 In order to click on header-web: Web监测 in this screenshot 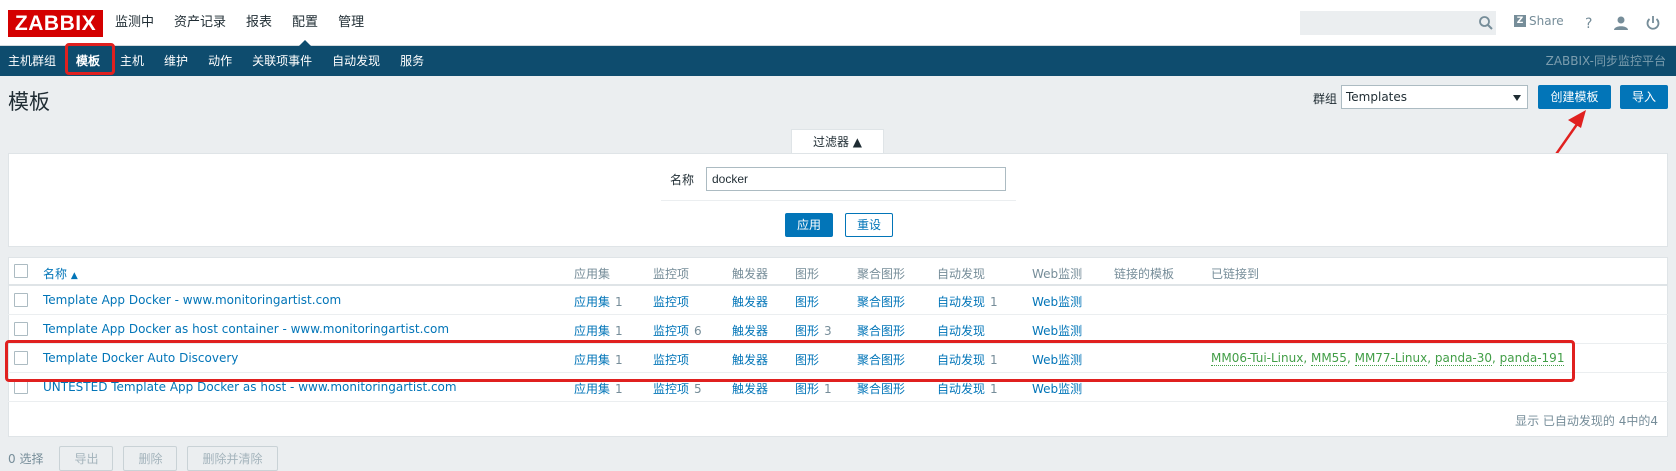, I will do `click(1057, 274)`.